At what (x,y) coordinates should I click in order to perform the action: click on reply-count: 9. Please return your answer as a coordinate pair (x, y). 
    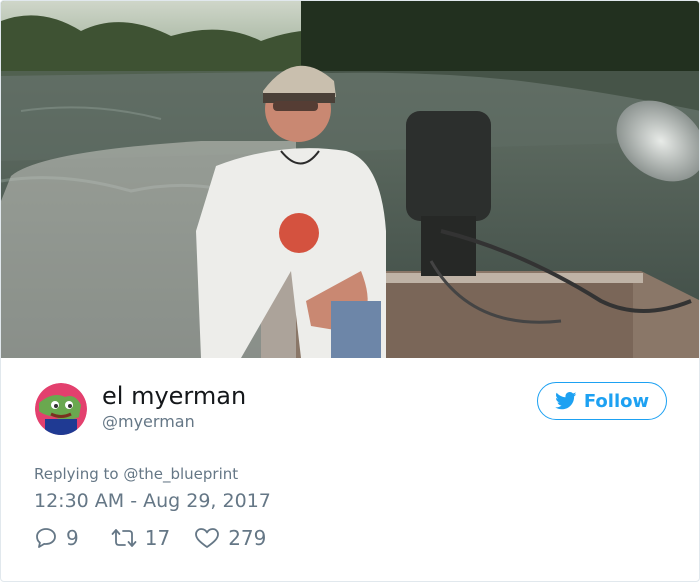
    Looking at the image, I should click on (72, 538).